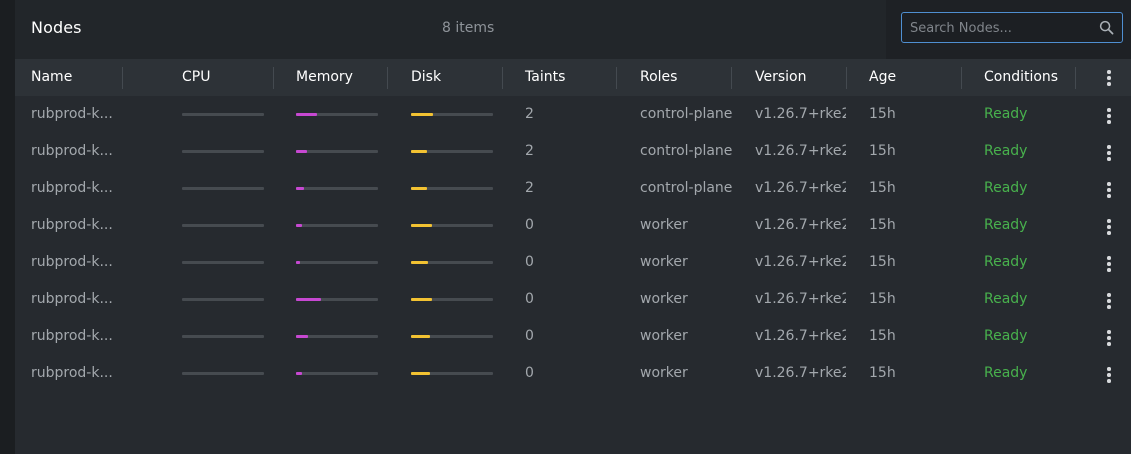 The image size is (1131, 454). I want to click on column-header-version: Version, so click(780, 77).